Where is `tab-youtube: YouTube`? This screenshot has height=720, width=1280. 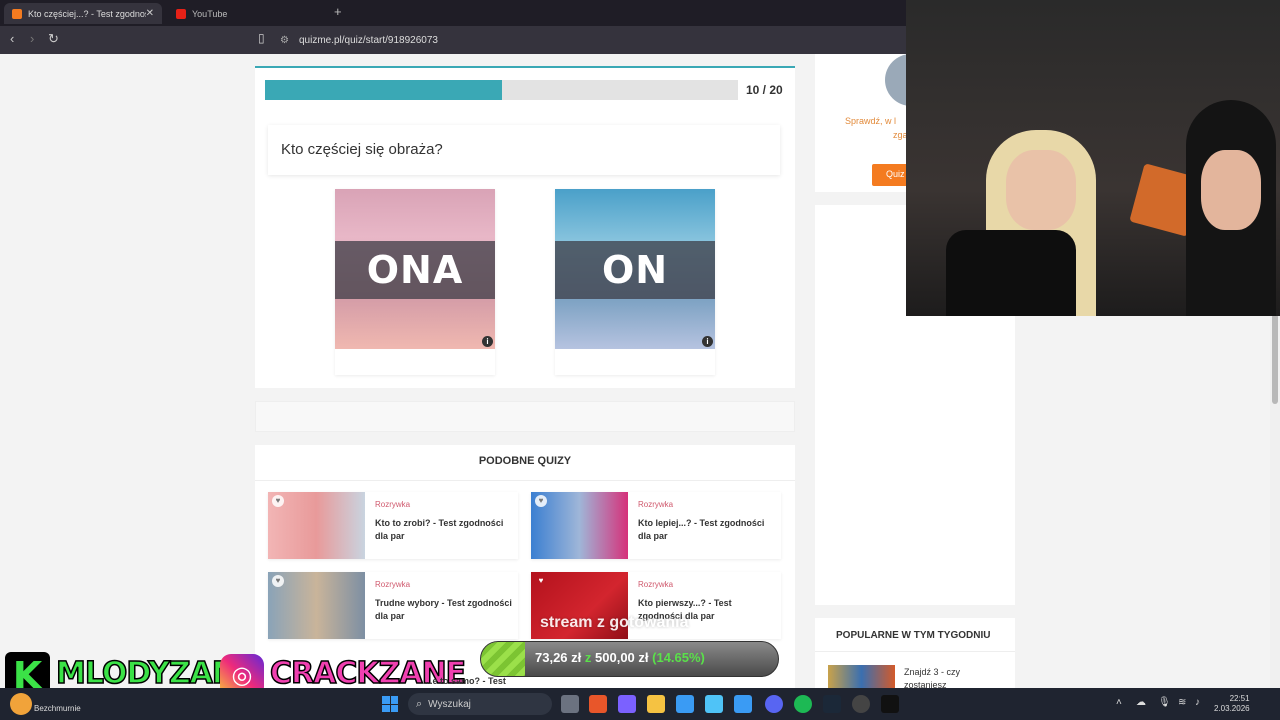 tab-youtube: YouTube is located at coordinates (223, 13).